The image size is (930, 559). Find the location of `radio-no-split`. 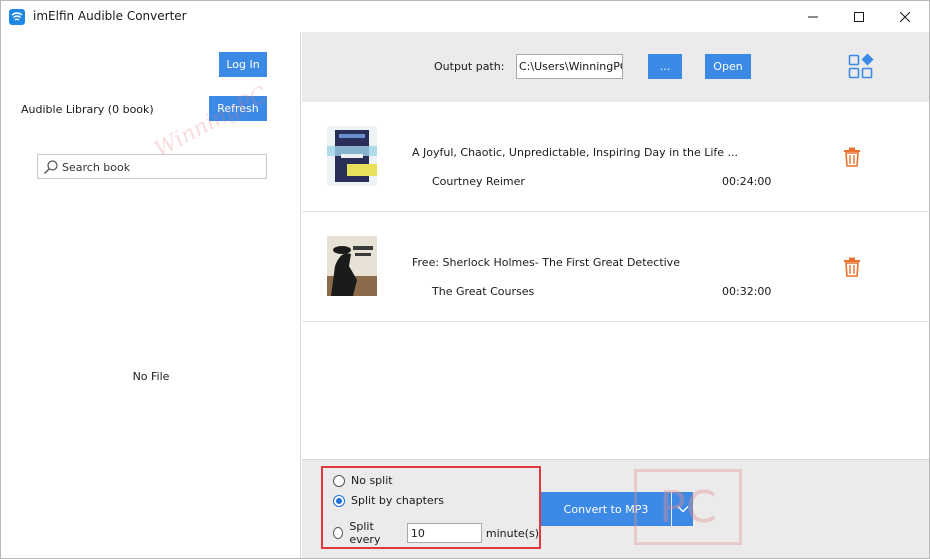

radio-no-split is located at coordinates (339, 480).